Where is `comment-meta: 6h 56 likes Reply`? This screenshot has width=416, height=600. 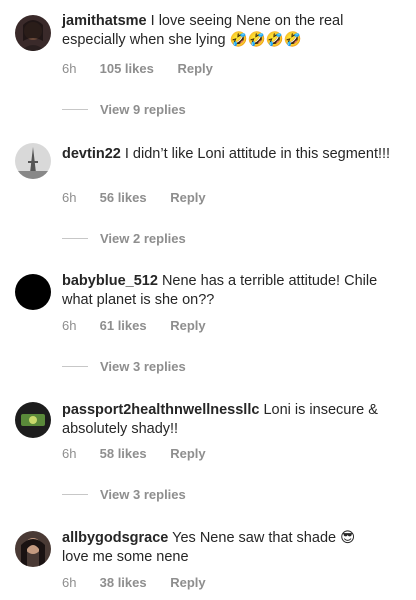
comment-meta: 6h 56 likes Reply is located at coordinates (134, 197).